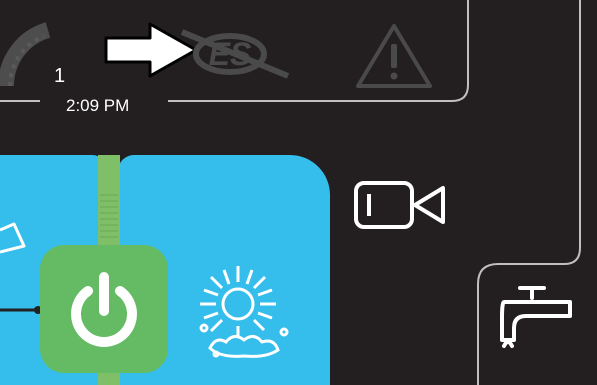  I want to click on faucet-icon, so click(537, 317).